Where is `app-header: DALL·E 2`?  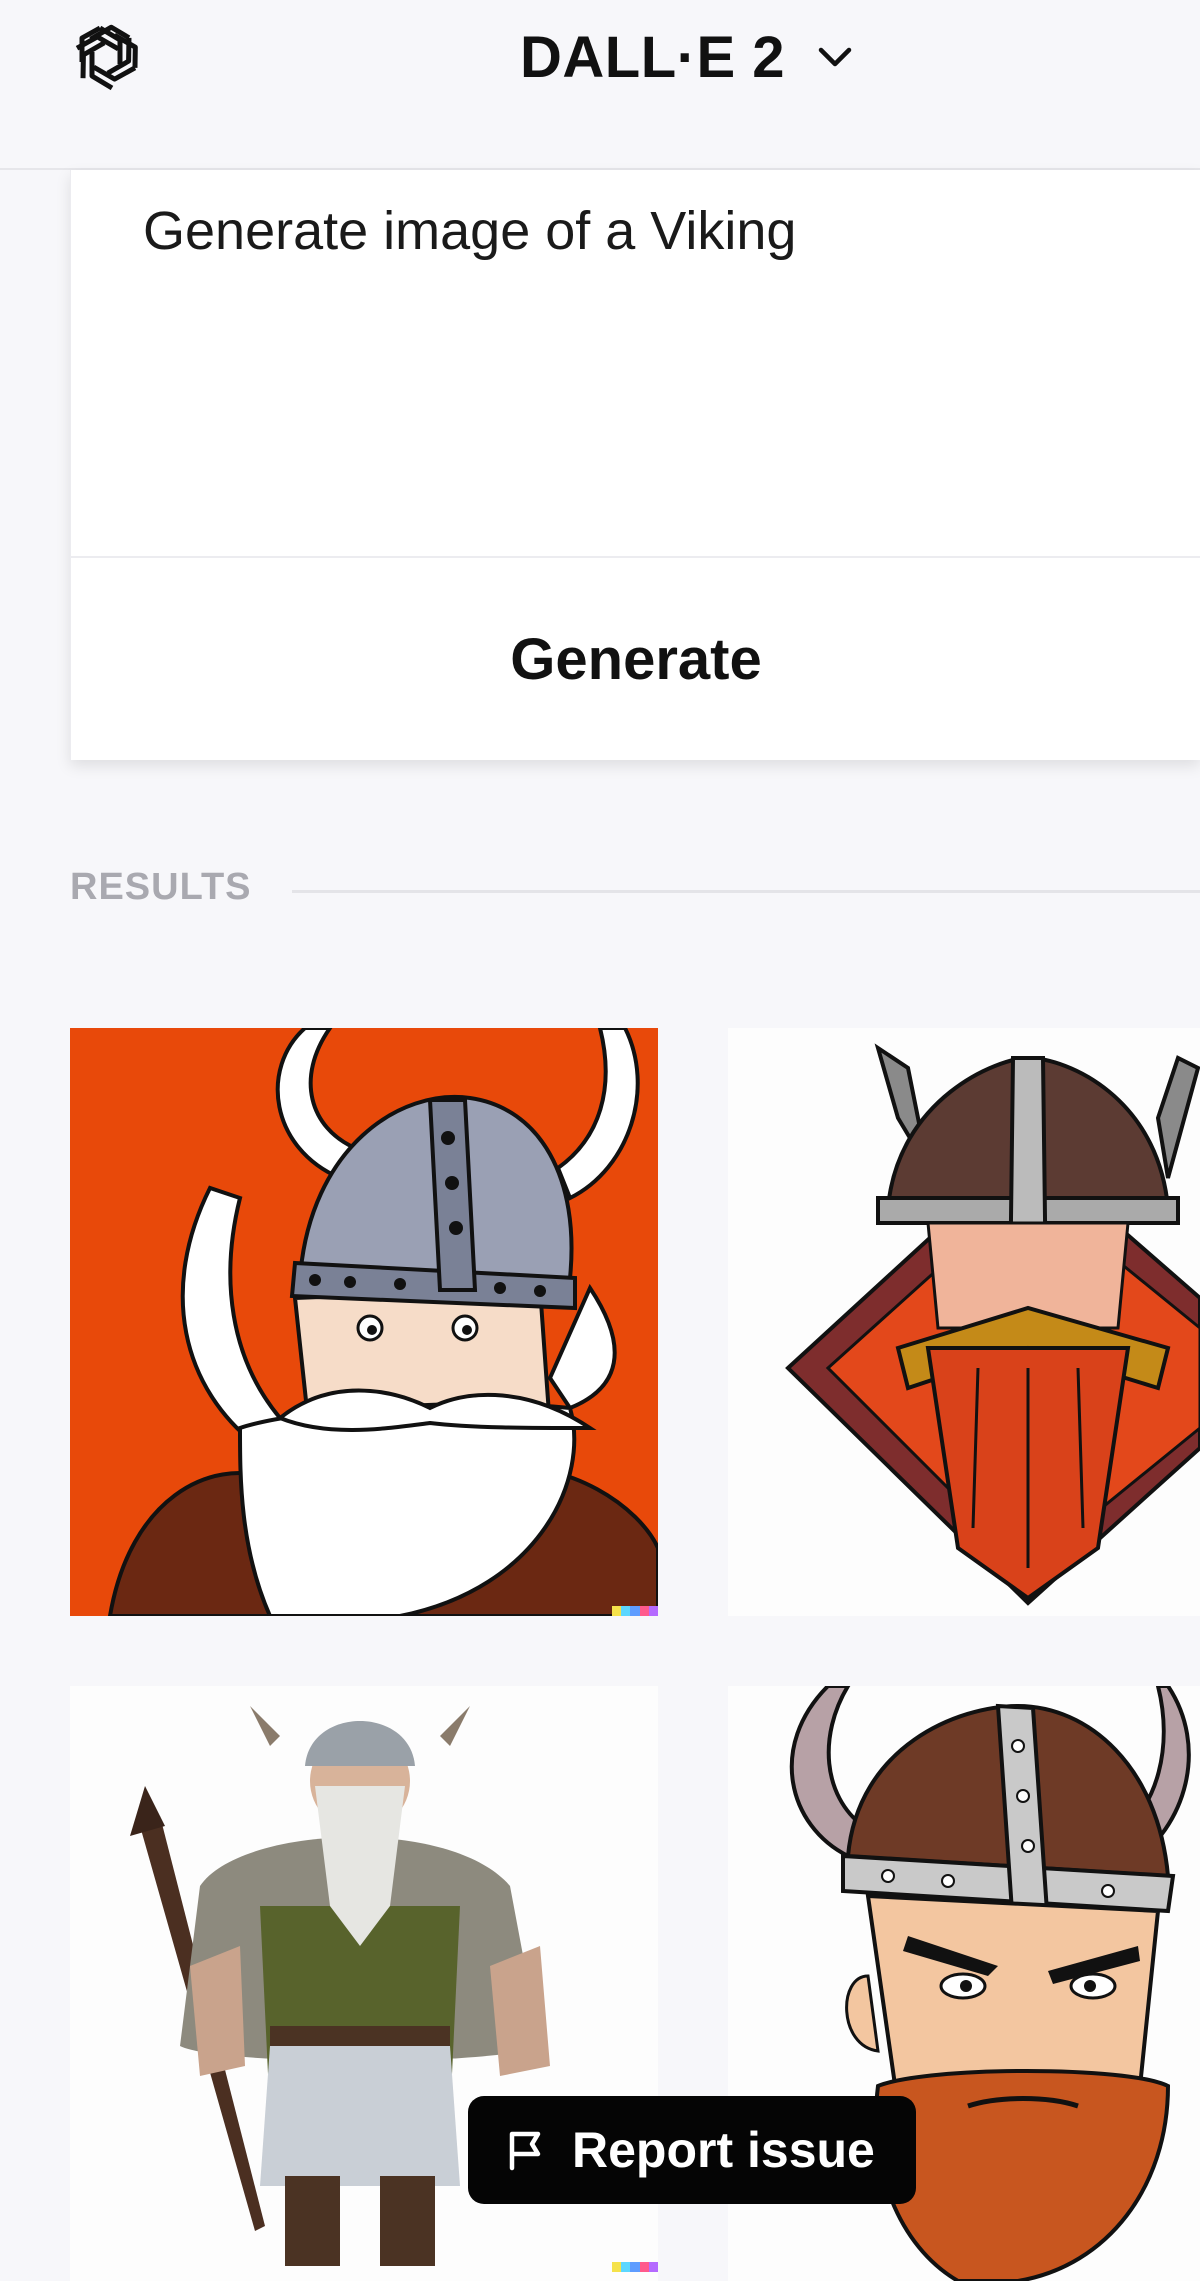
app-header: DALL·E 2 is located at coordinates (600, 85).